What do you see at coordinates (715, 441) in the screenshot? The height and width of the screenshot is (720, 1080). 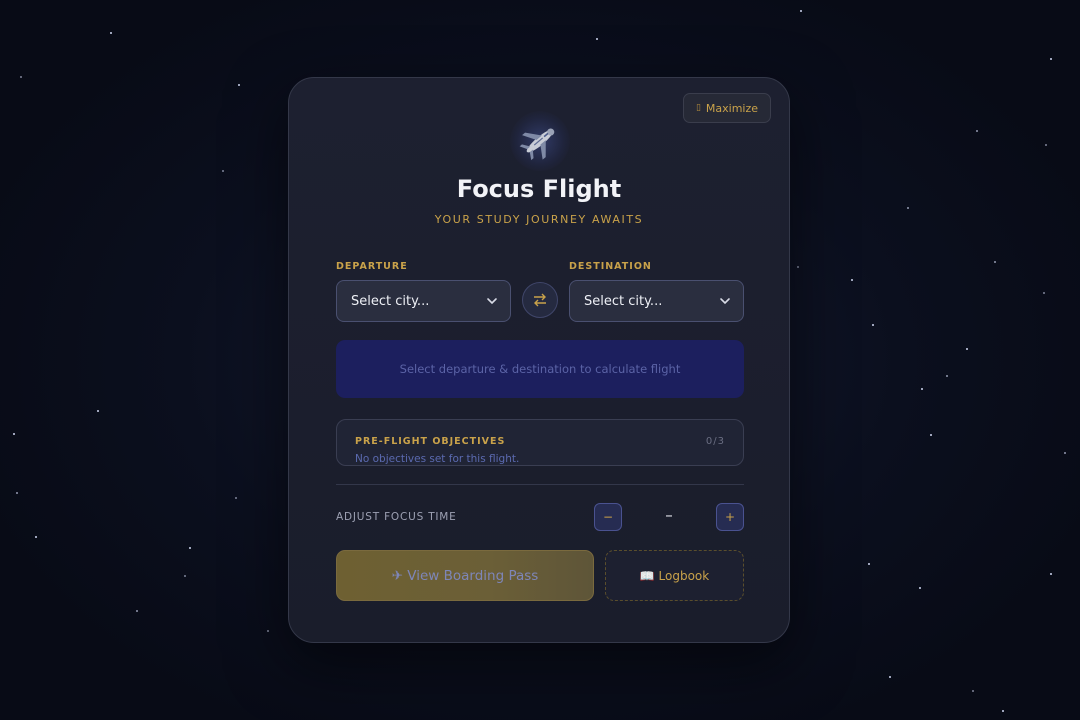 I see `objectives-count: 0/3` at bounding box center [715, 441].